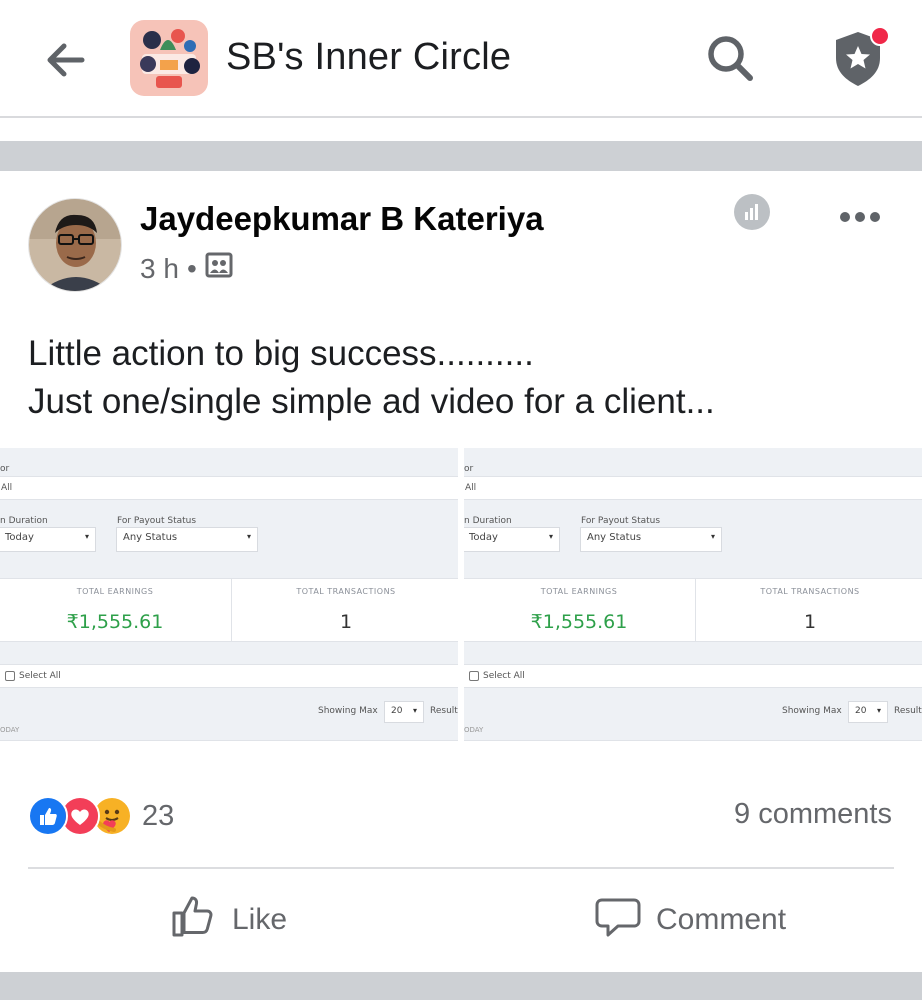 This screenshot has height=1000, width=922. What do you see at coordinates (194, 920) in the screenshot?
I see `thumbs-up-icon` at bounding box center [194, 920].